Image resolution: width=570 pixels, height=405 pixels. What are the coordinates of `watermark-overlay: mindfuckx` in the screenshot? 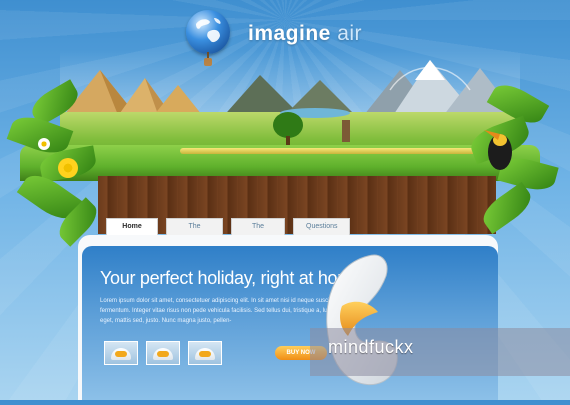 It's located at (440, 352).